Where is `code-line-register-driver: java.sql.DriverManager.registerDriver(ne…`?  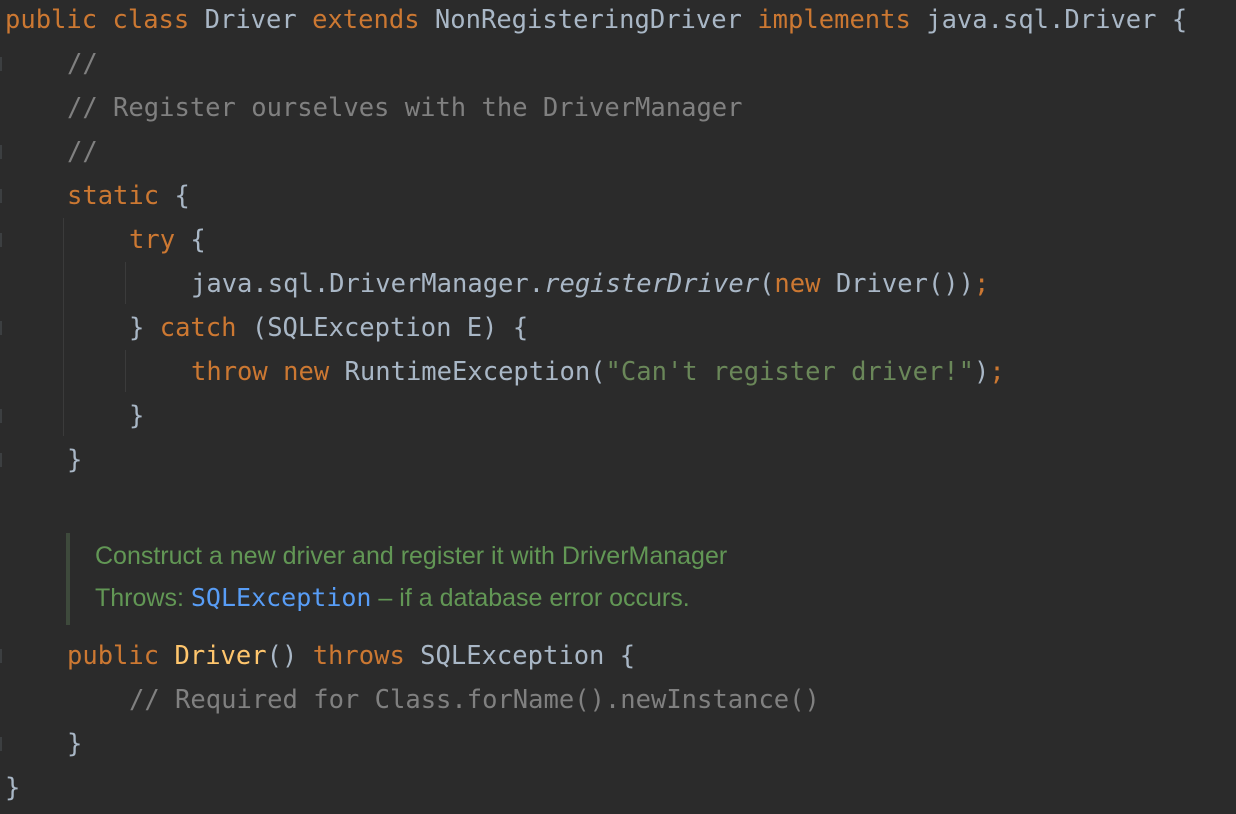
code-line-register-driver: java.sql.DriverManager.registerDriver(ne… is located at coordinates (590, 284).